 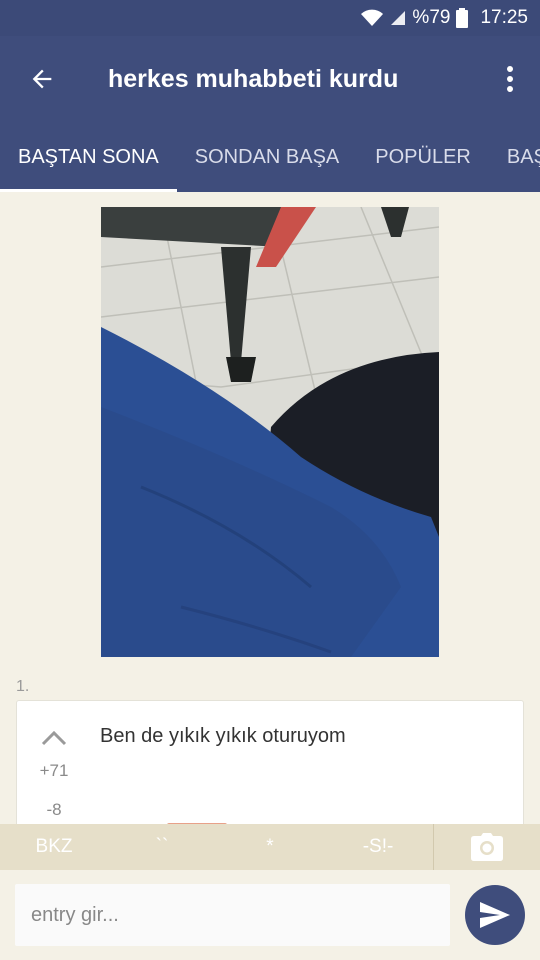 What do you see at coordinates (270, 18) in the screenshot?
I see `status-bar: %79 17:25` at bounding box center [270, 18].